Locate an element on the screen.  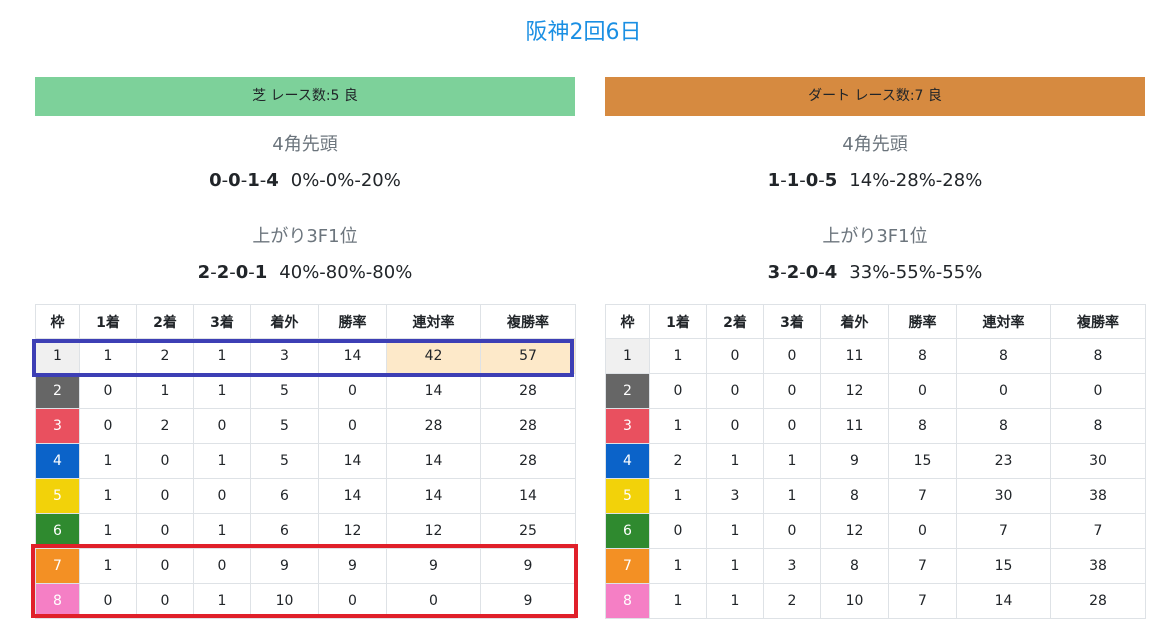
table-row: 8 1 1 2 10 7 14 28 is located at coordinates (875, 601).